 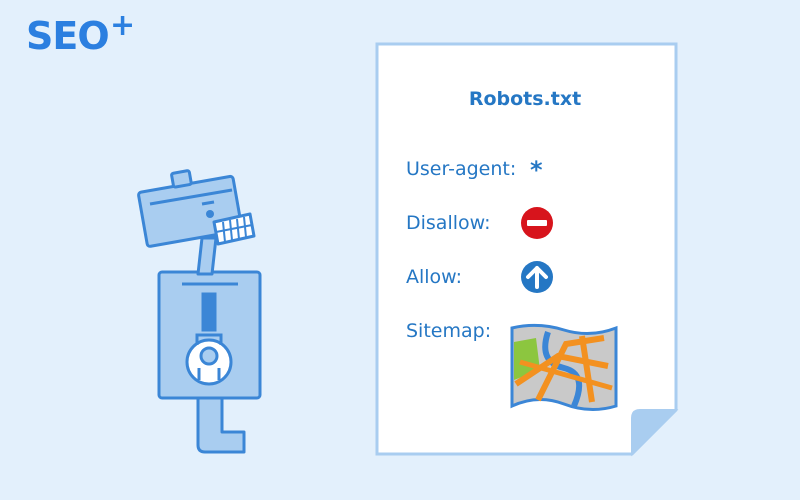 What do you see at coordinates (564, 367) in the screenshot?
I see `map-icon` at bounding box center [564, 367].